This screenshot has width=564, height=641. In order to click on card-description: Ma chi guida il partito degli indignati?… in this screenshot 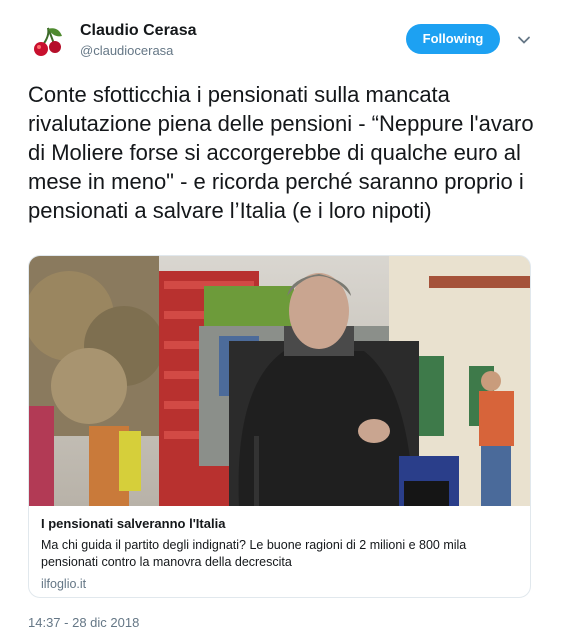, I will do `click(254, 553)`.